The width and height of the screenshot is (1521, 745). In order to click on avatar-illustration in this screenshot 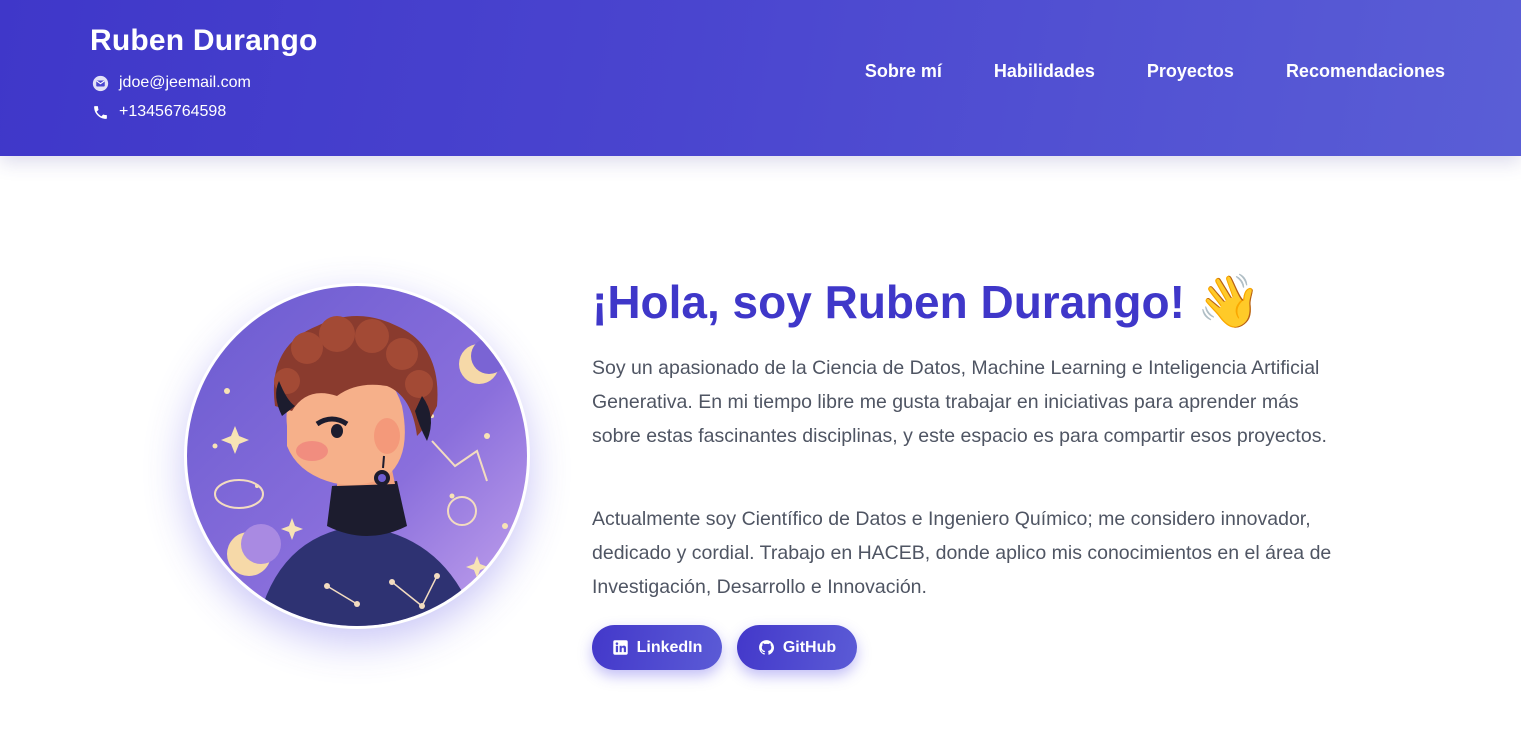, I will do `click(357, 456)`.